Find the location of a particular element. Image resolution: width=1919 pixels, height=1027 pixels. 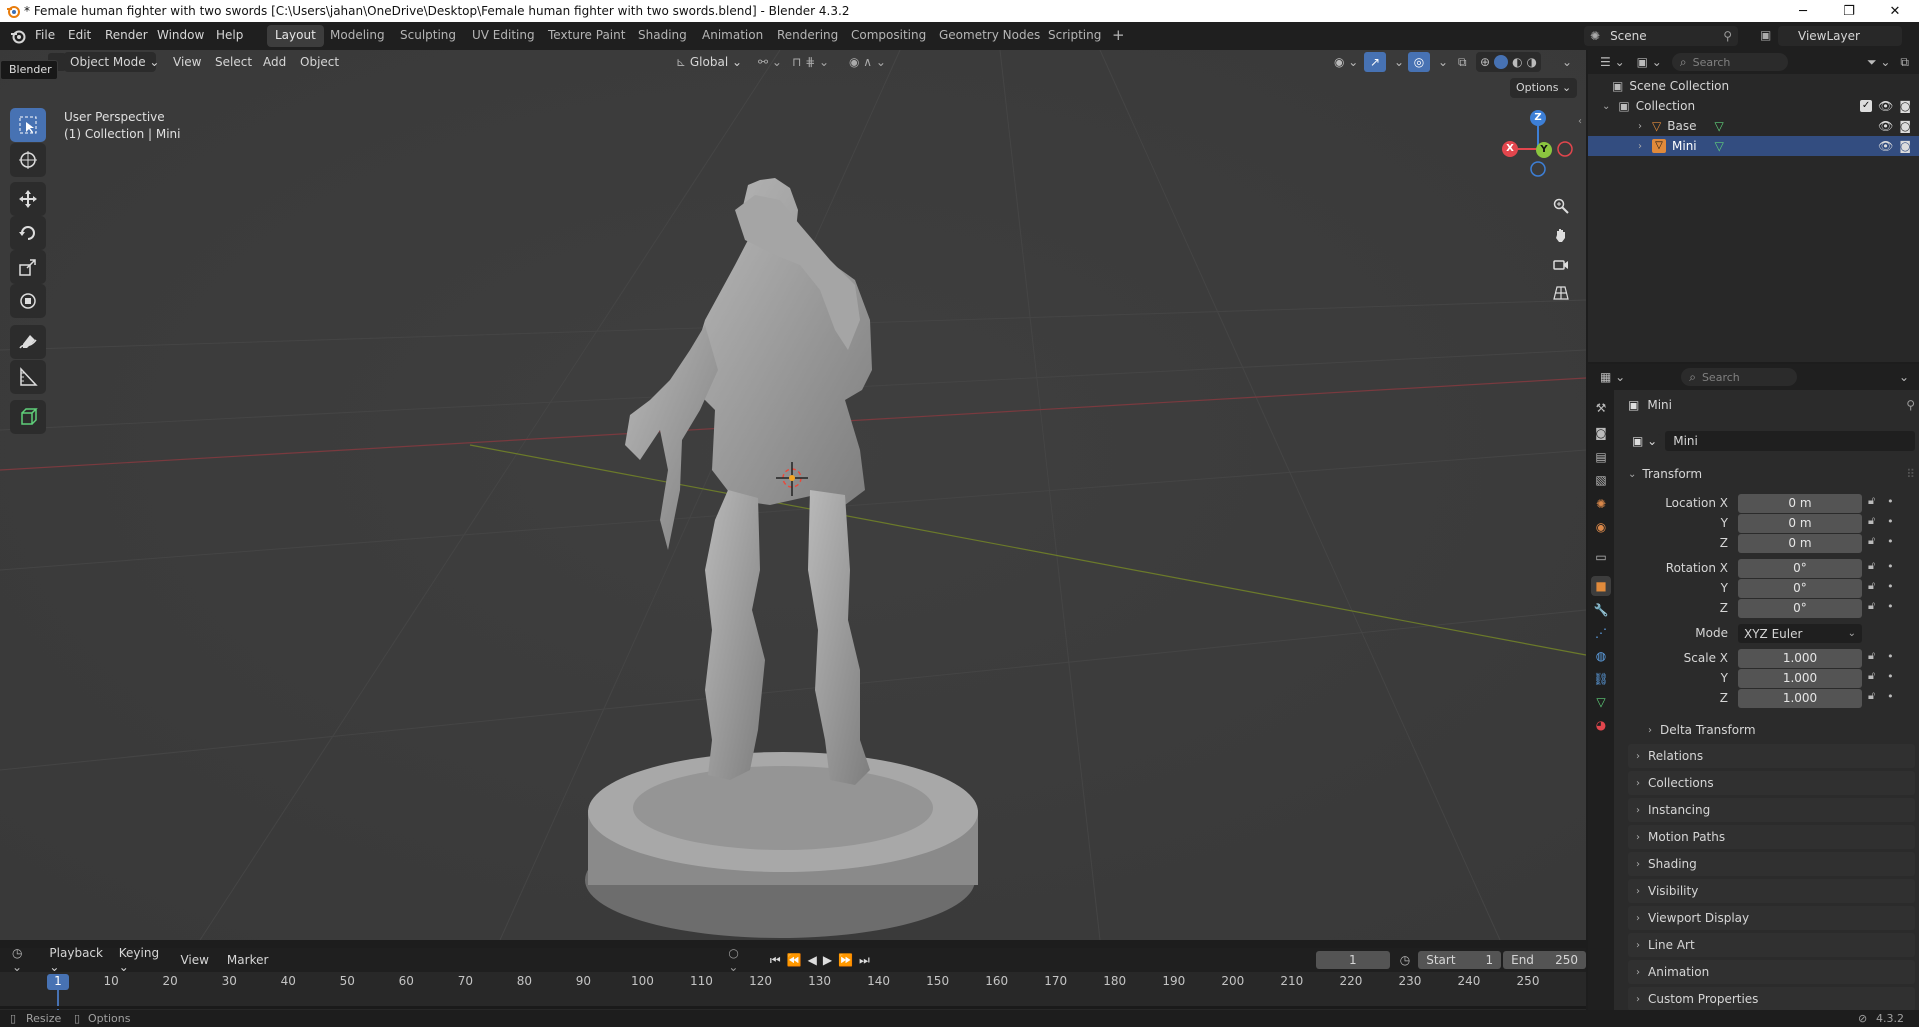

location-x-field: 0 m is located at coordinates (1800, 503).